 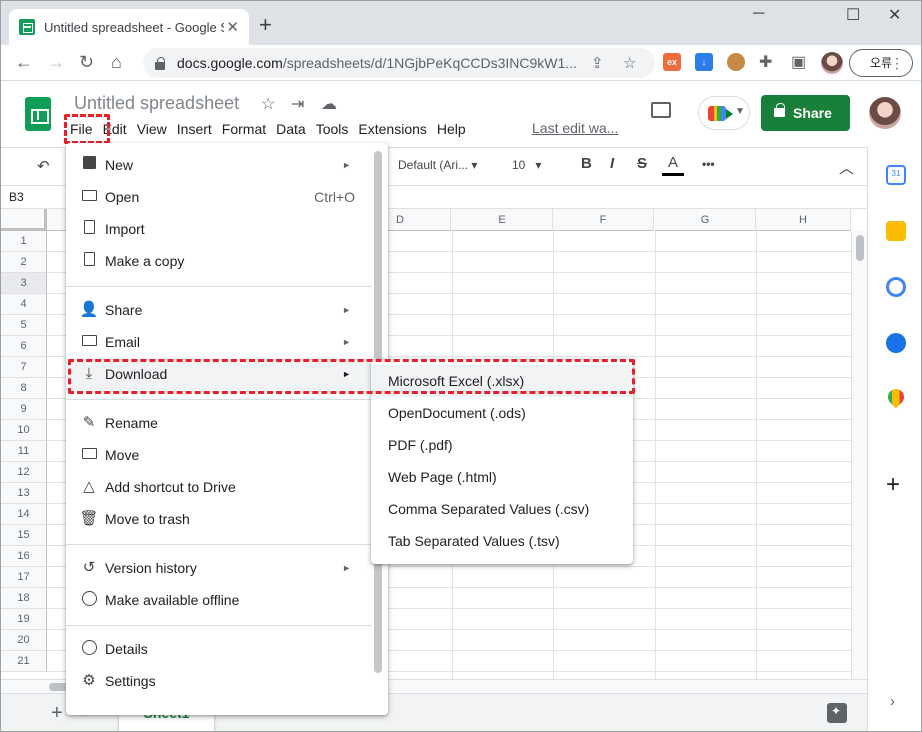 What do you see at coordinates (265, 25) in the screenshot?
I see `new-tab-button: +` at bounding box center [265, 25].